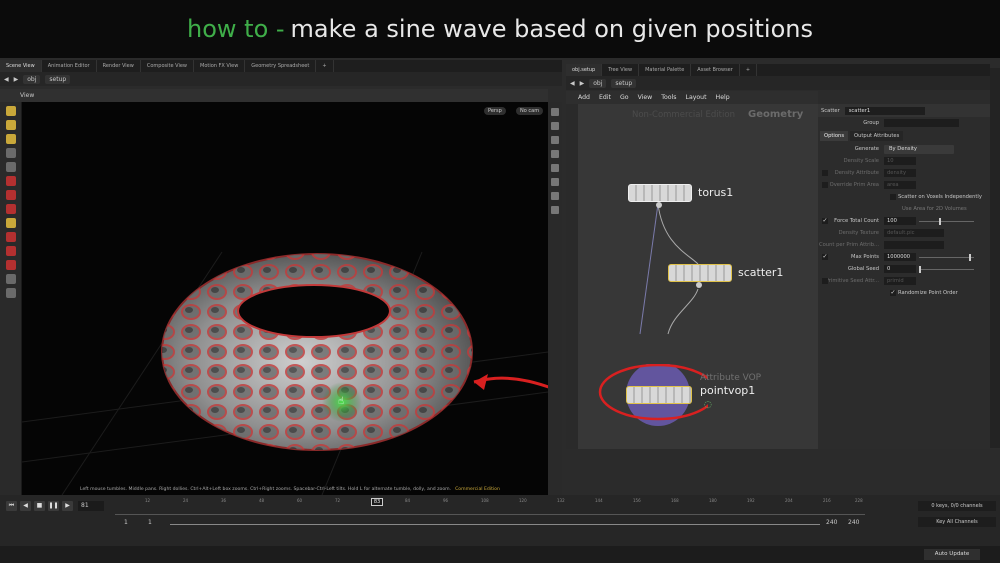  What do you see at coordinates (900, 221) in the screenshot?
I see `force-total-field: 100` at bounding box center [900, 221].